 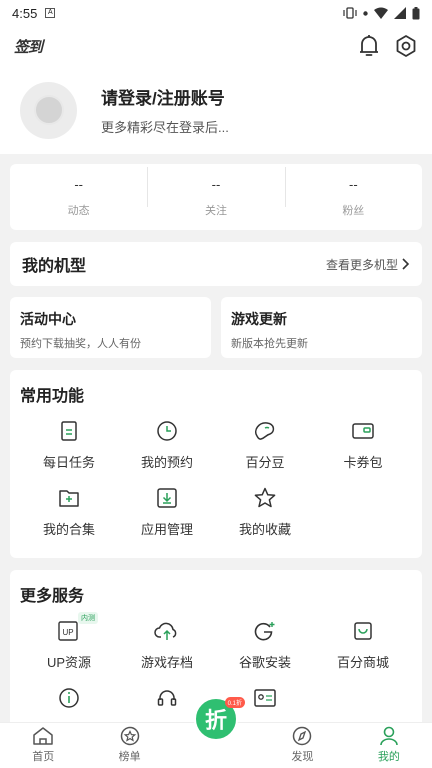 What do you see at coordinates (166, 462) in the screenshot?
I see `feature-label: 我的预约` at bounding box center [166, 462].